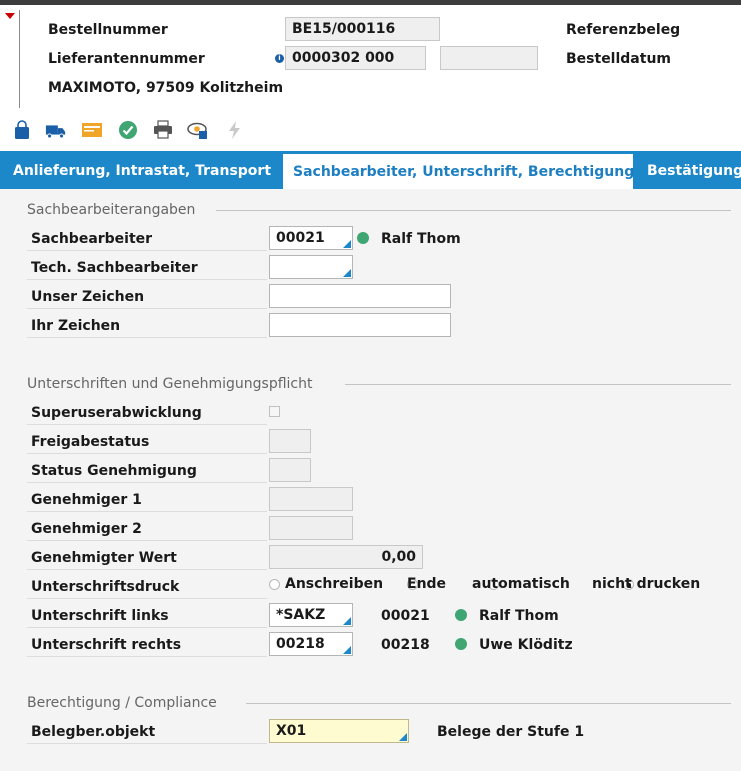  What do you see at coordinates (114, 268) in the screenshot?
I see `tech-sachbearbeiter-label: Tech. Sachbearbeiter` at bounding box center [114, 268].